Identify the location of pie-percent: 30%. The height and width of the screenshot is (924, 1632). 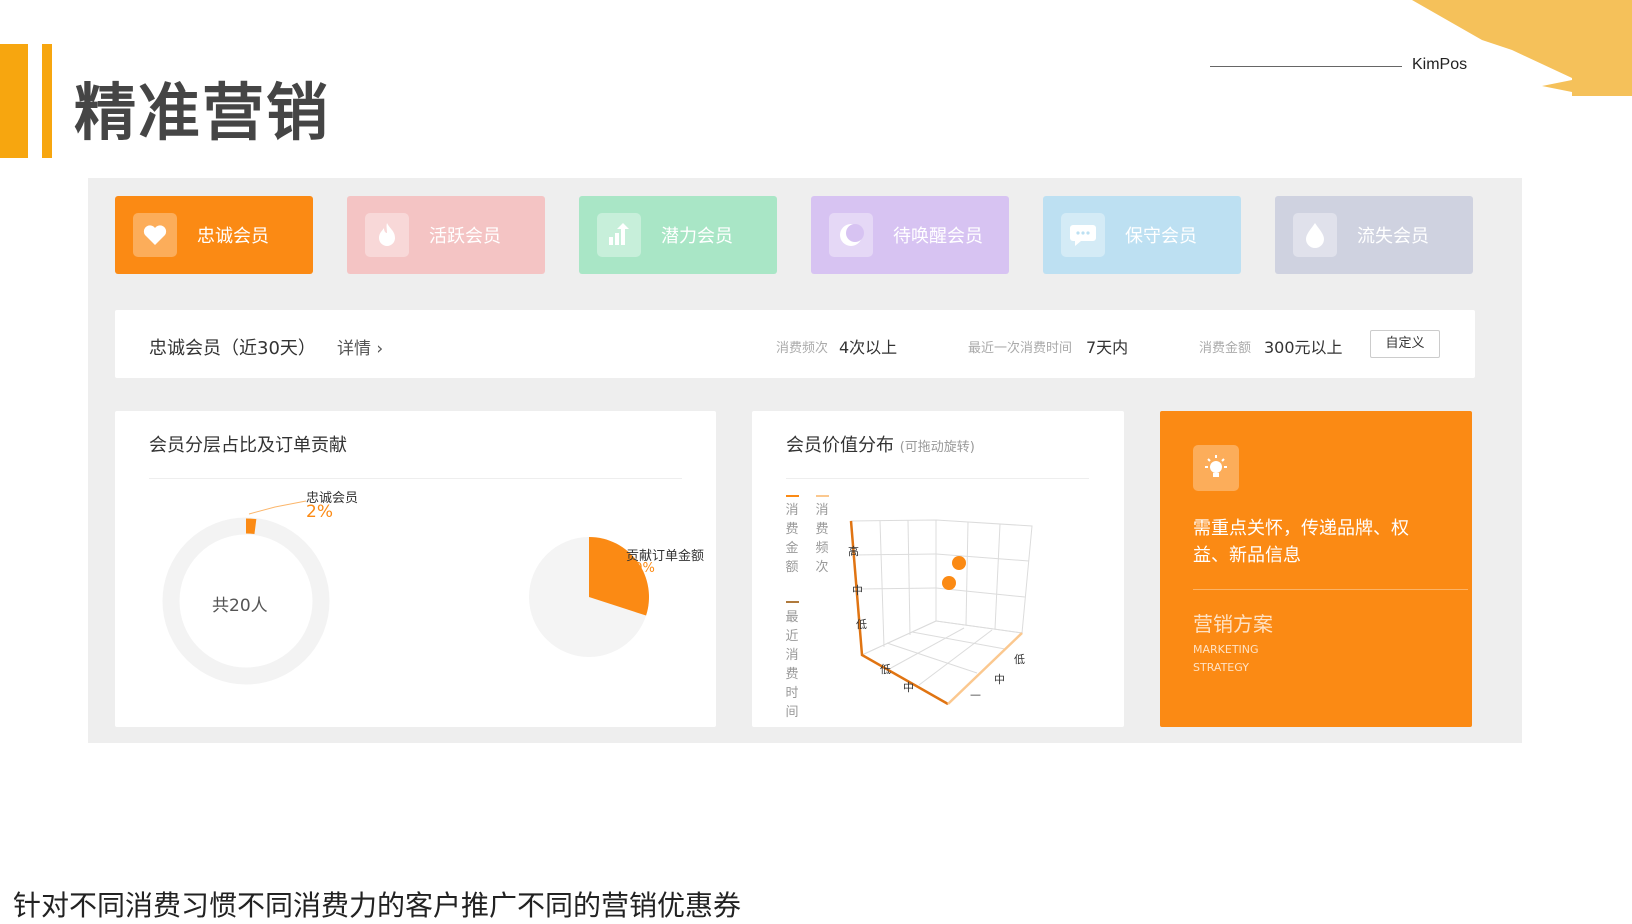
(640, 568).